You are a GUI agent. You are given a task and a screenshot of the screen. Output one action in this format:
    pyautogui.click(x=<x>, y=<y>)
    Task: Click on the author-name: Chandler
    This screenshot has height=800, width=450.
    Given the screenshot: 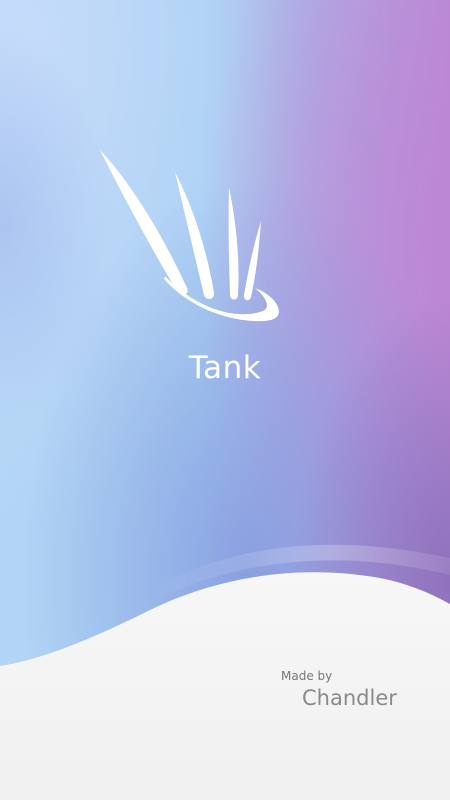 What is the action you would take?
    pyautogui.click(x=349, y=698)
    